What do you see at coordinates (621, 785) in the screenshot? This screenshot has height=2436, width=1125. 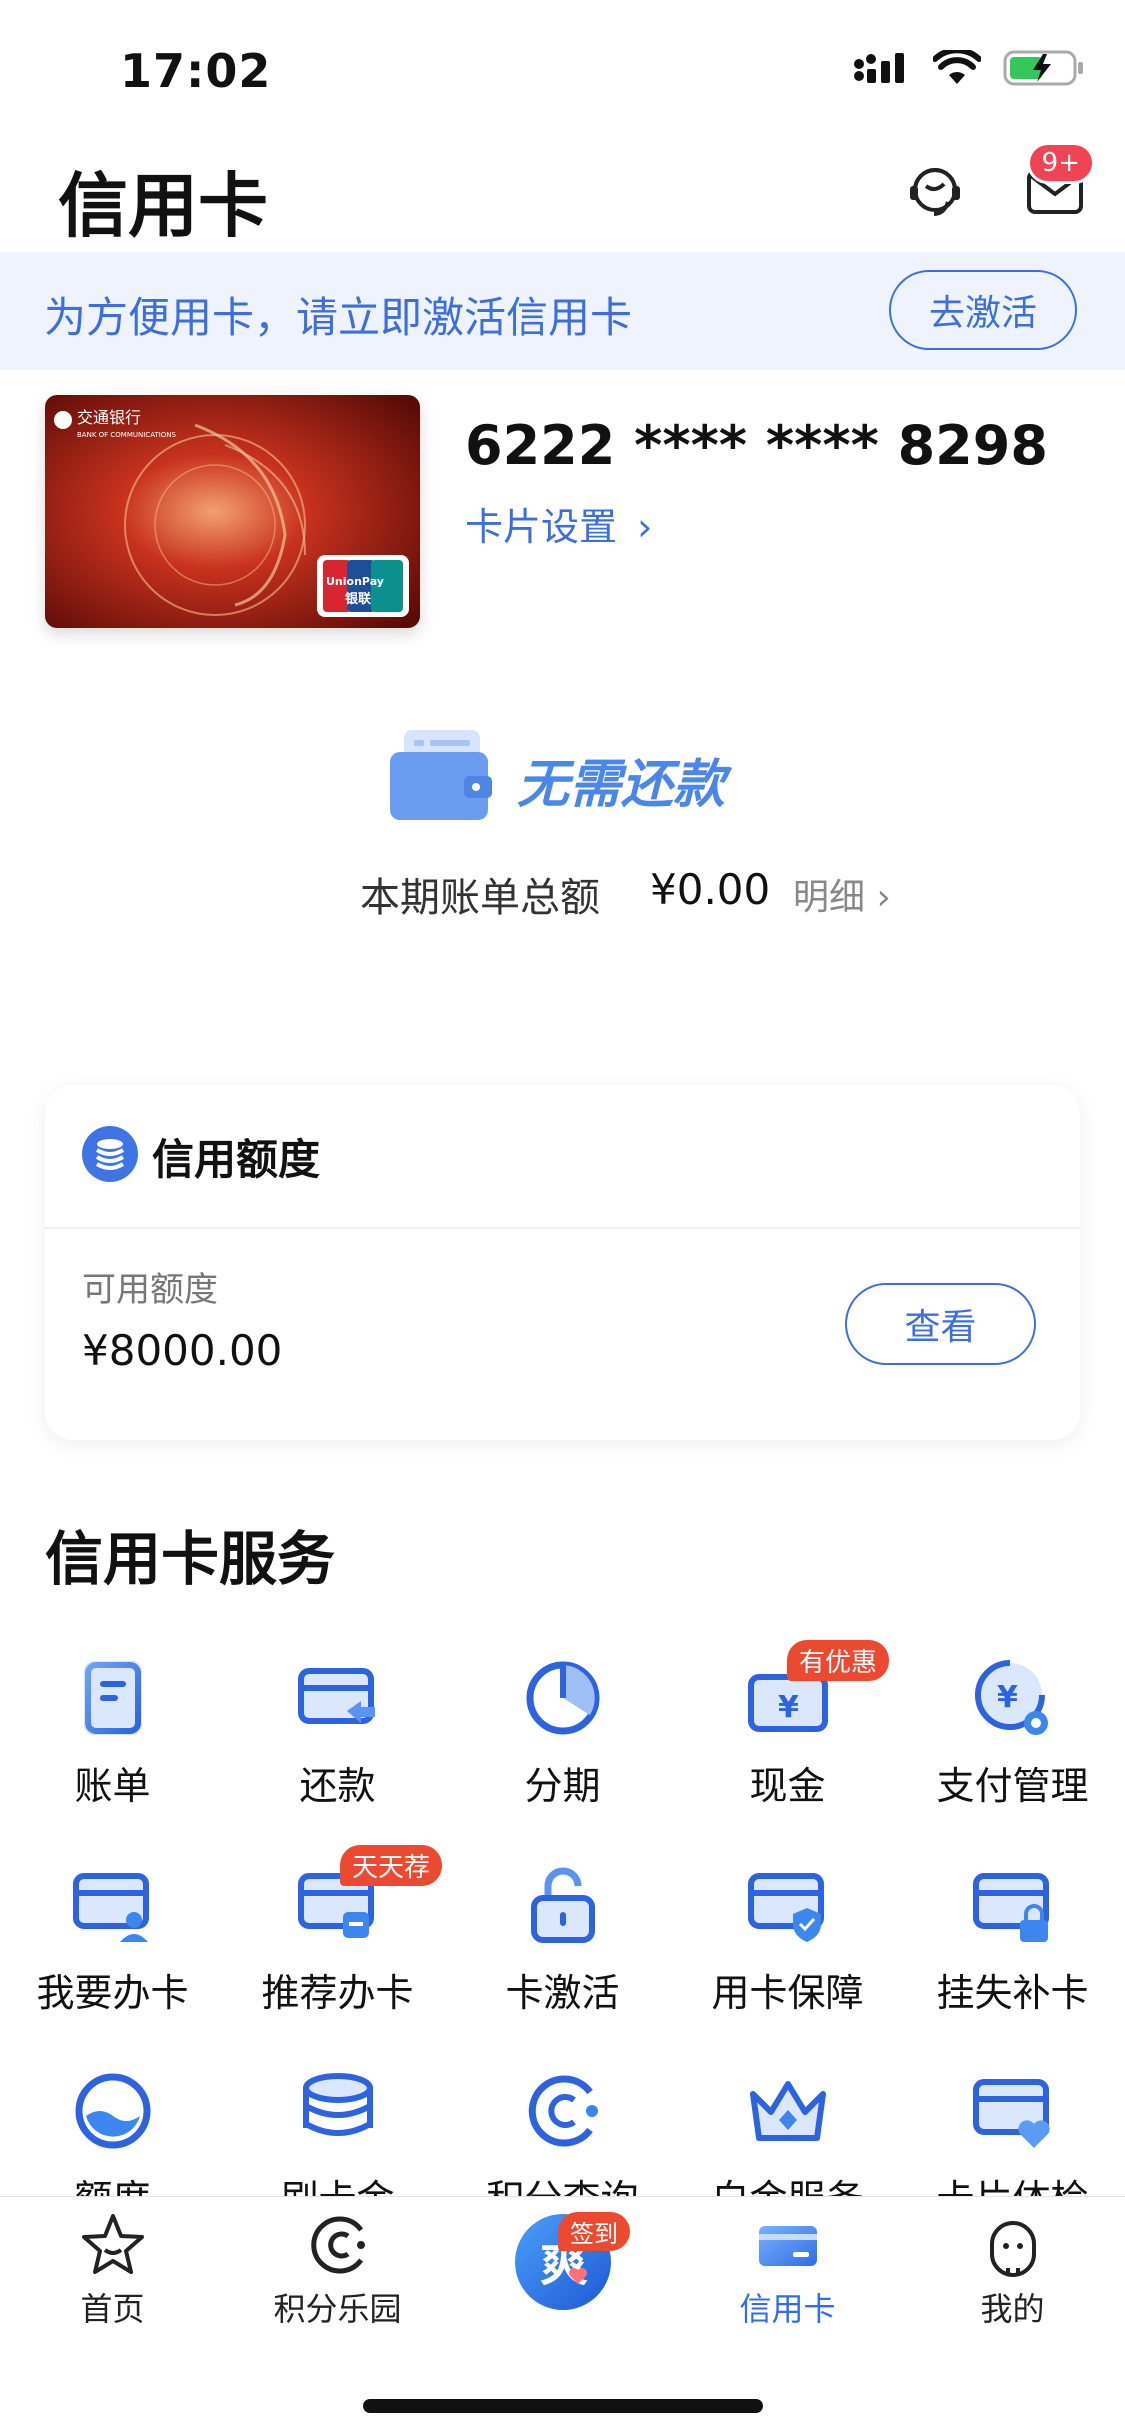 I see `no-repayment-status: 无需还款` at bounding box center [621, 785].